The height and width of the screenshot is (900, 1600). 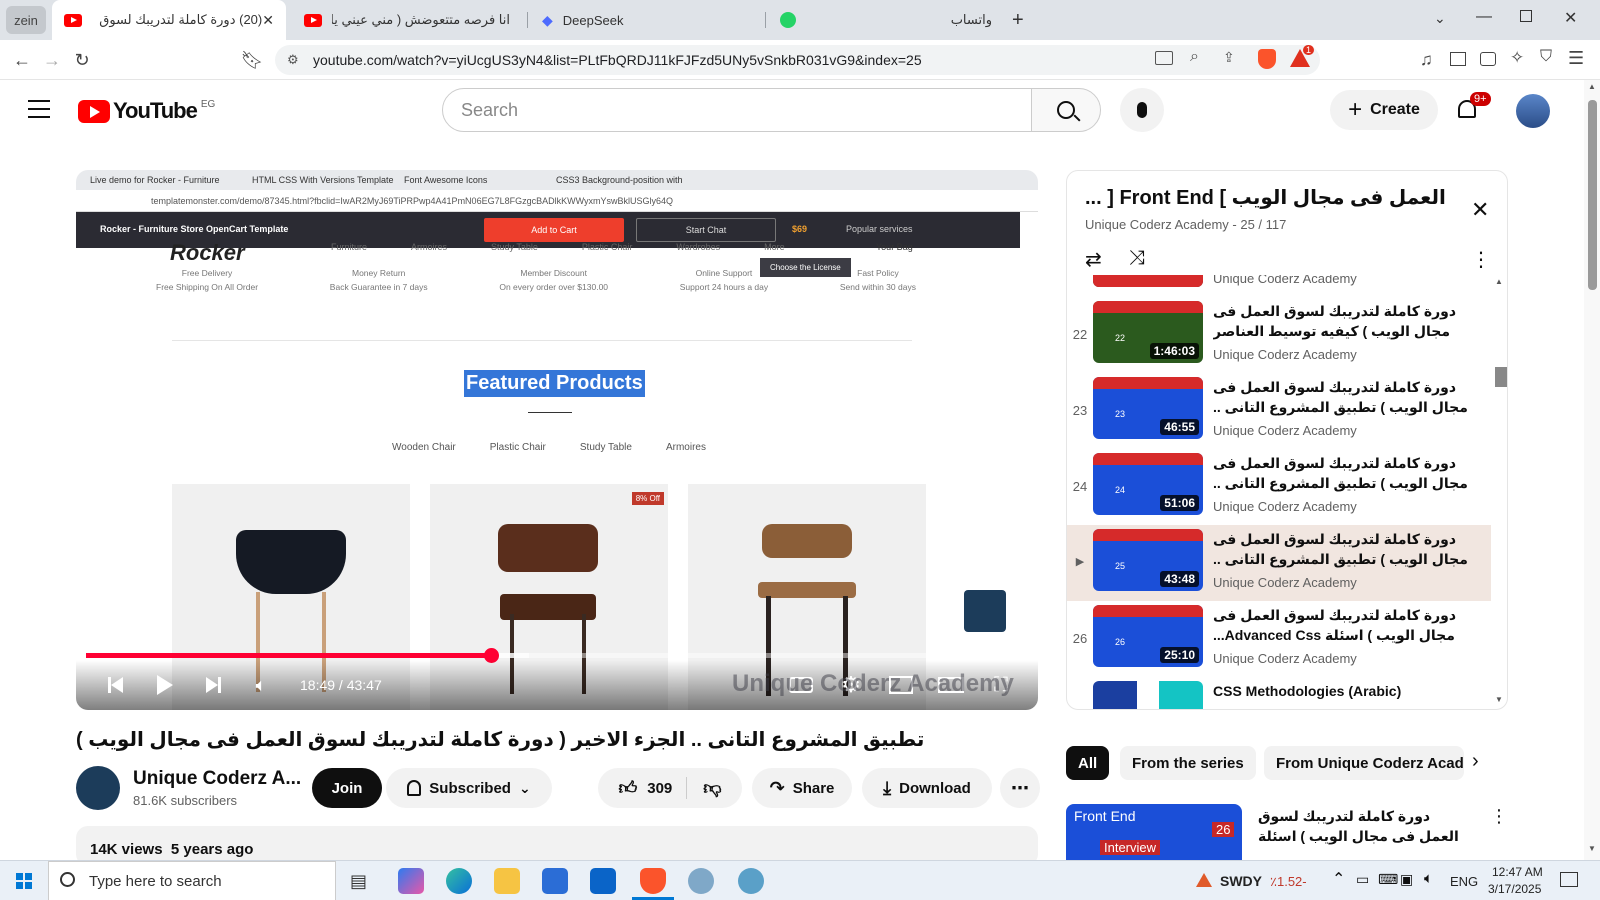 What do you see at coordinates (1364, 763) in the screenshot?
I see `chip-from-channel: From Unique Coderz Academy` at bounding box center [1364, 763].